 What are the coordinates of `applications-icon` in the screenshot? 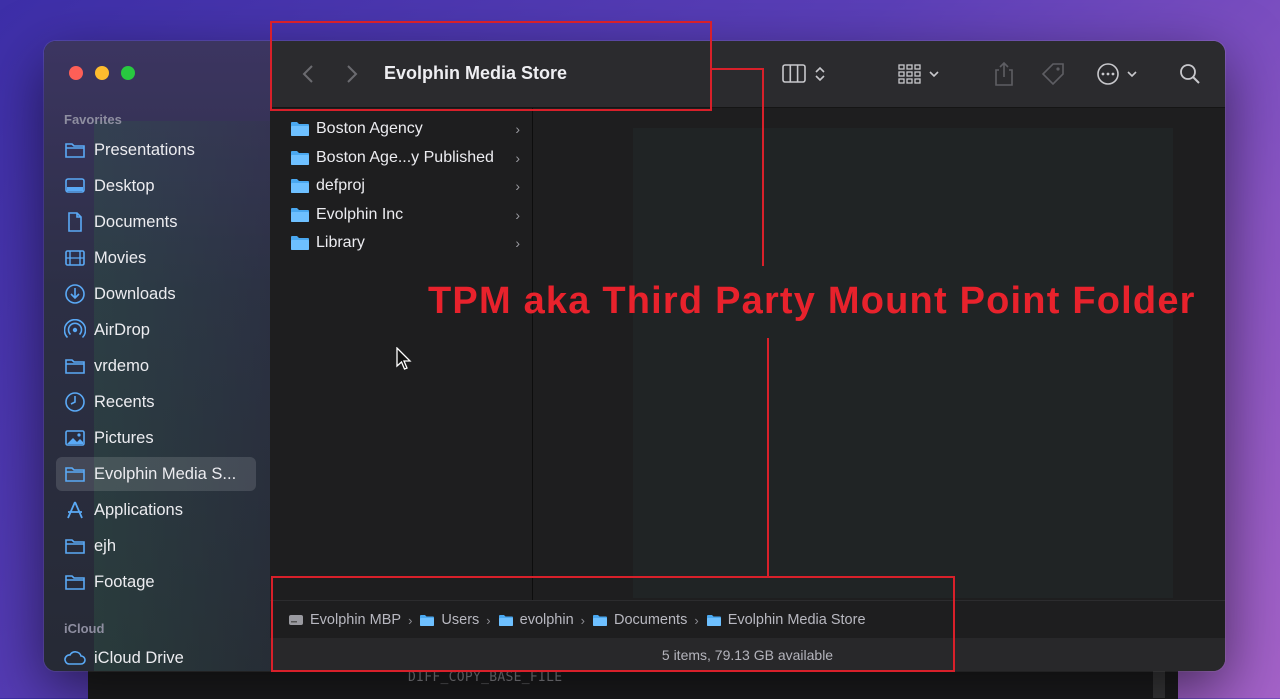 It's located at (75, 510).